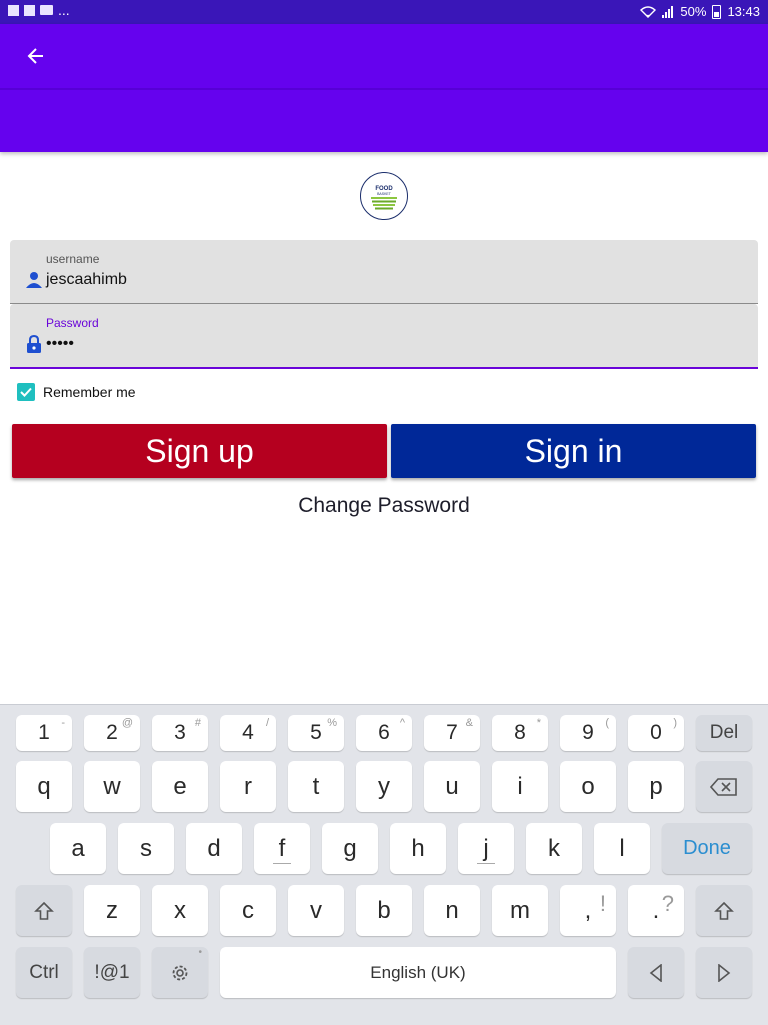 The height and width of the screenshot is (1025, 768). Describe the element at coordinates (180, 733) in the screenshot. I see `key-3: 3 #` at that location.